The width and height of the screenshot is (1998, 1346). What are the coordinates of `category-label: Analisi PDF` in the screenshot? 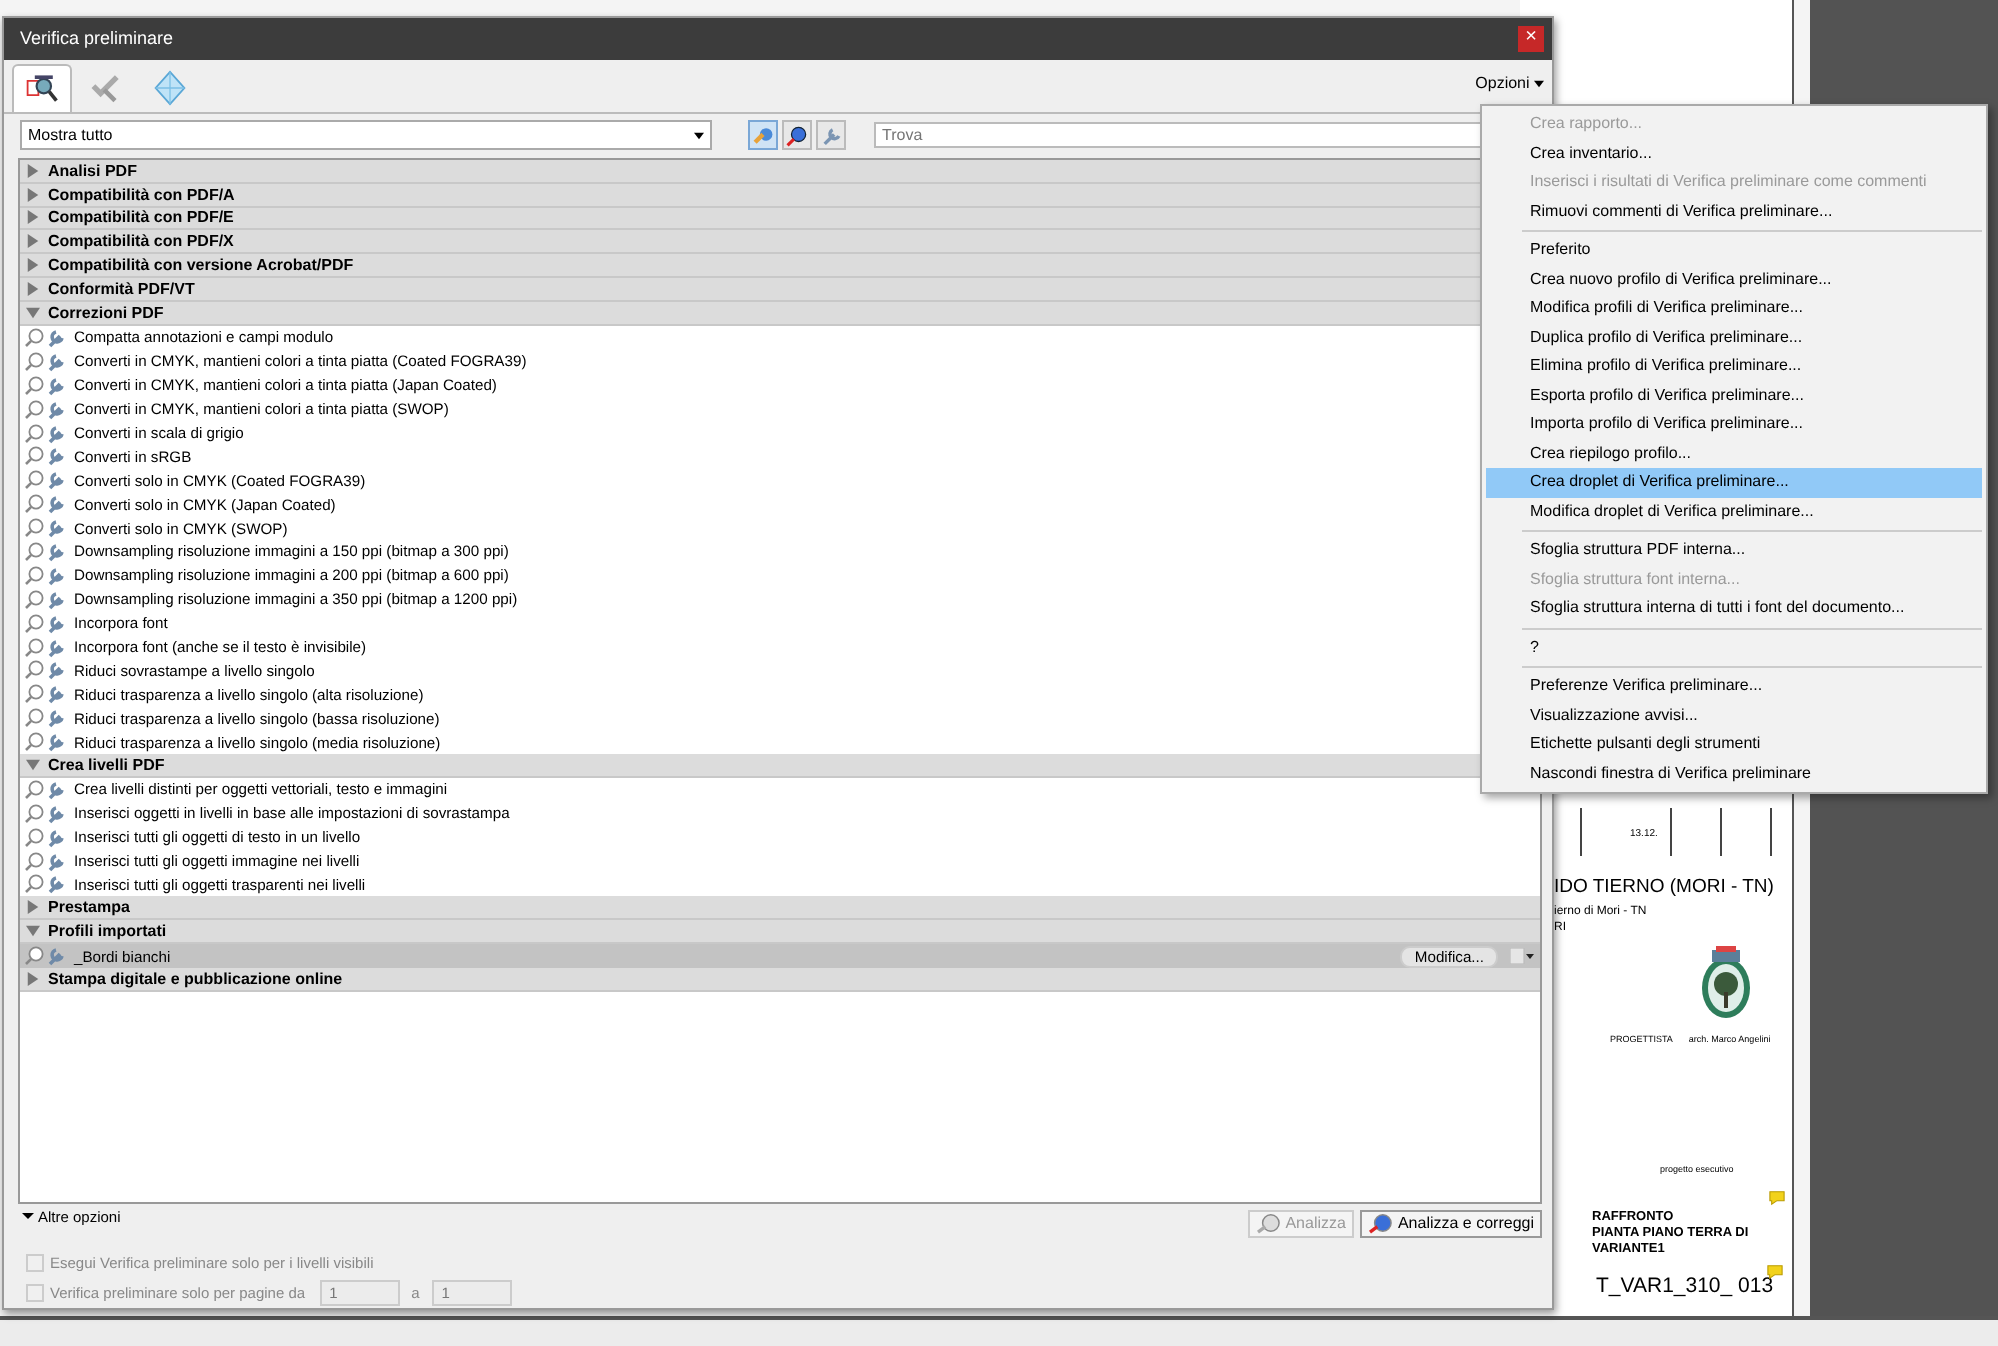 It's located at (92, 170).